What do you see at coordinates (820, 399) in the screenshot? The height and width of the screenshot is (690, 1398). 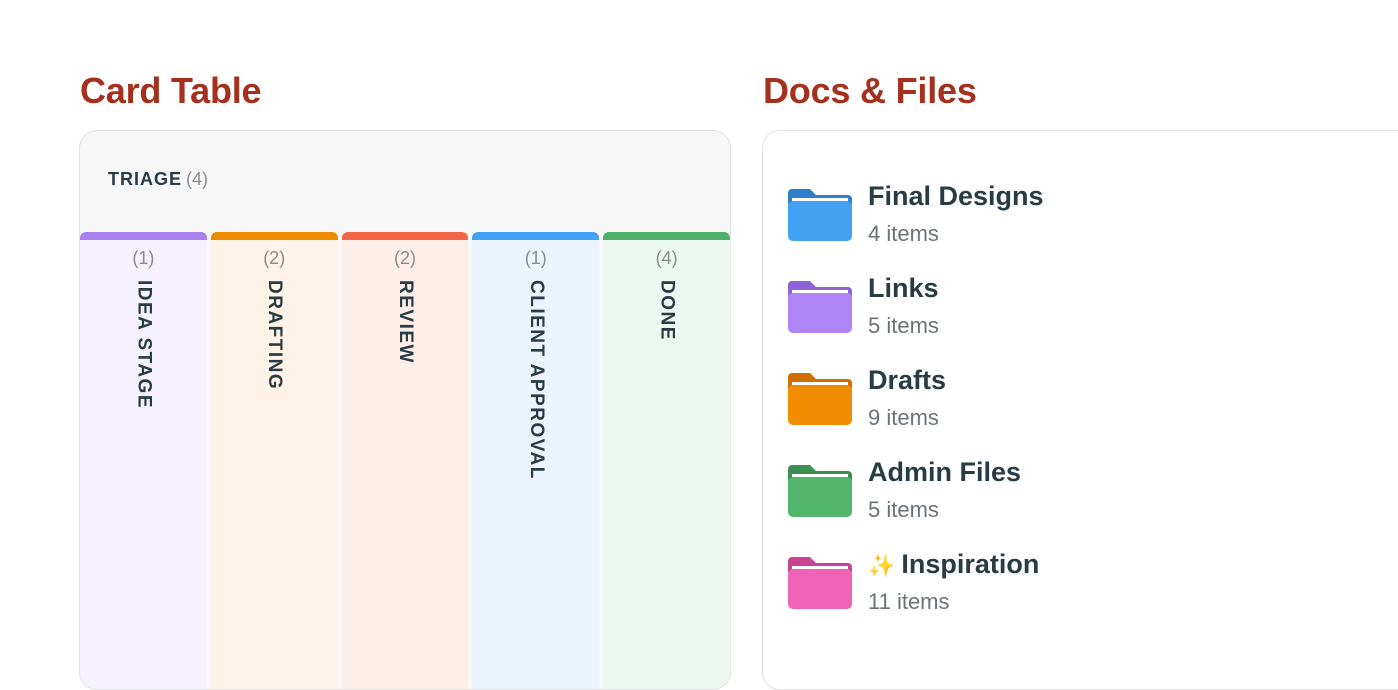 I see `folder-icon-orange` at bounding box center [820, 399].